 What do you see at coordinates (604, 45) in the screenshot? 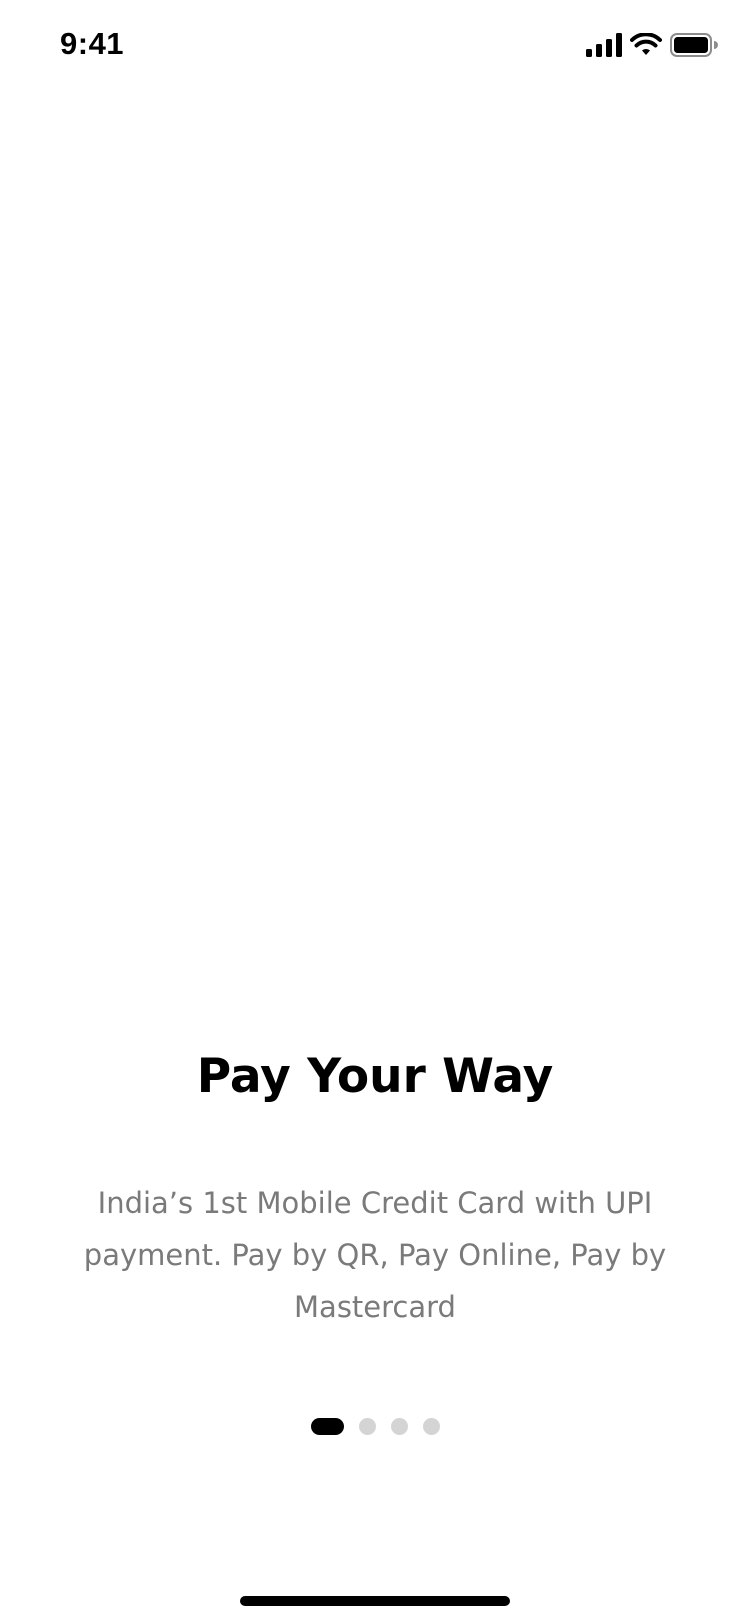
I see `signal-icon` at bounding box center [604, 45].